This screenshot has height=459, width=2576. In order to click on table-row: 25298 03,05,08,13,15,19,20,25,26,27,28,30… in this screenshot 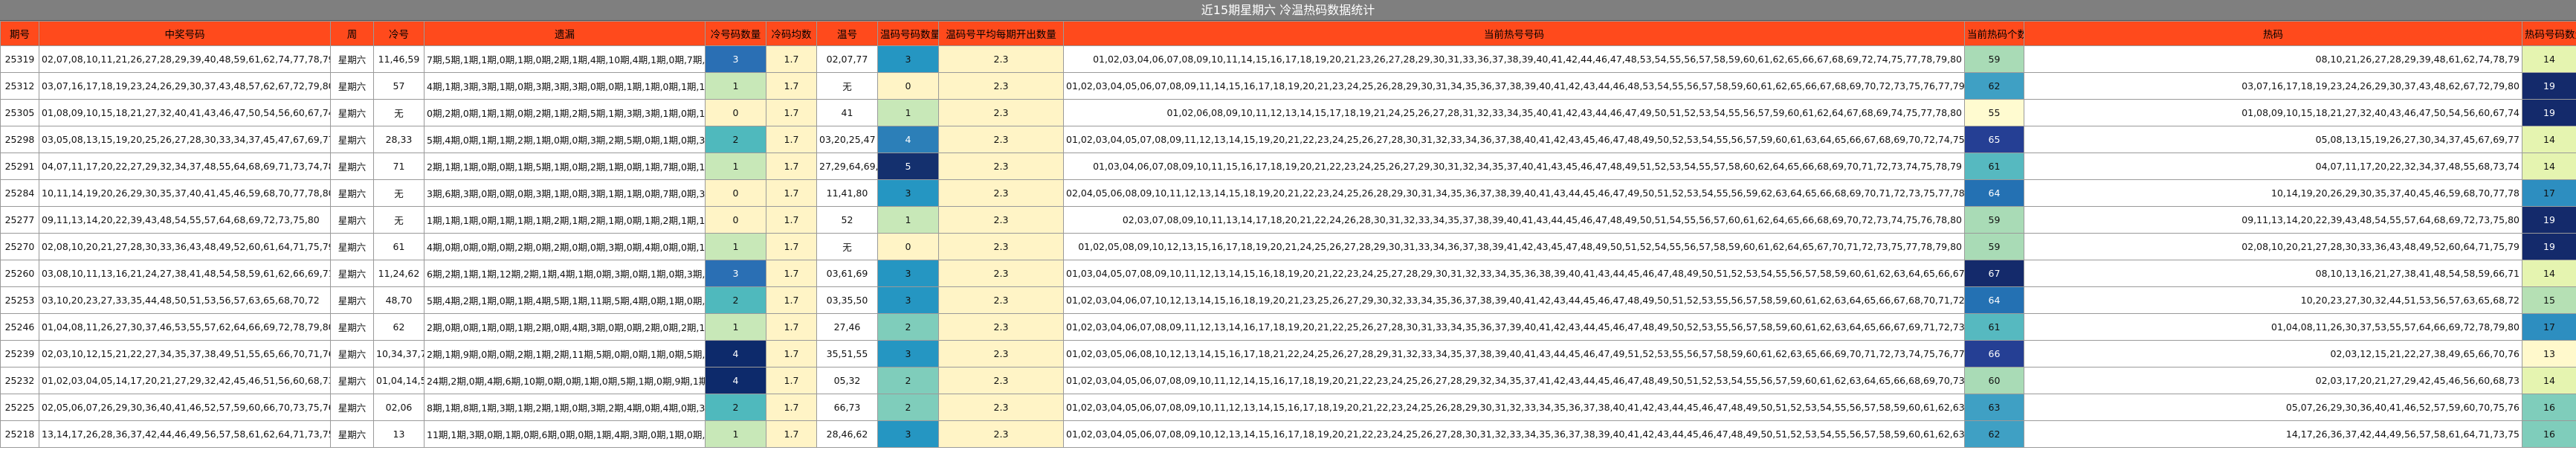, I will do `click(1288, 139)`.